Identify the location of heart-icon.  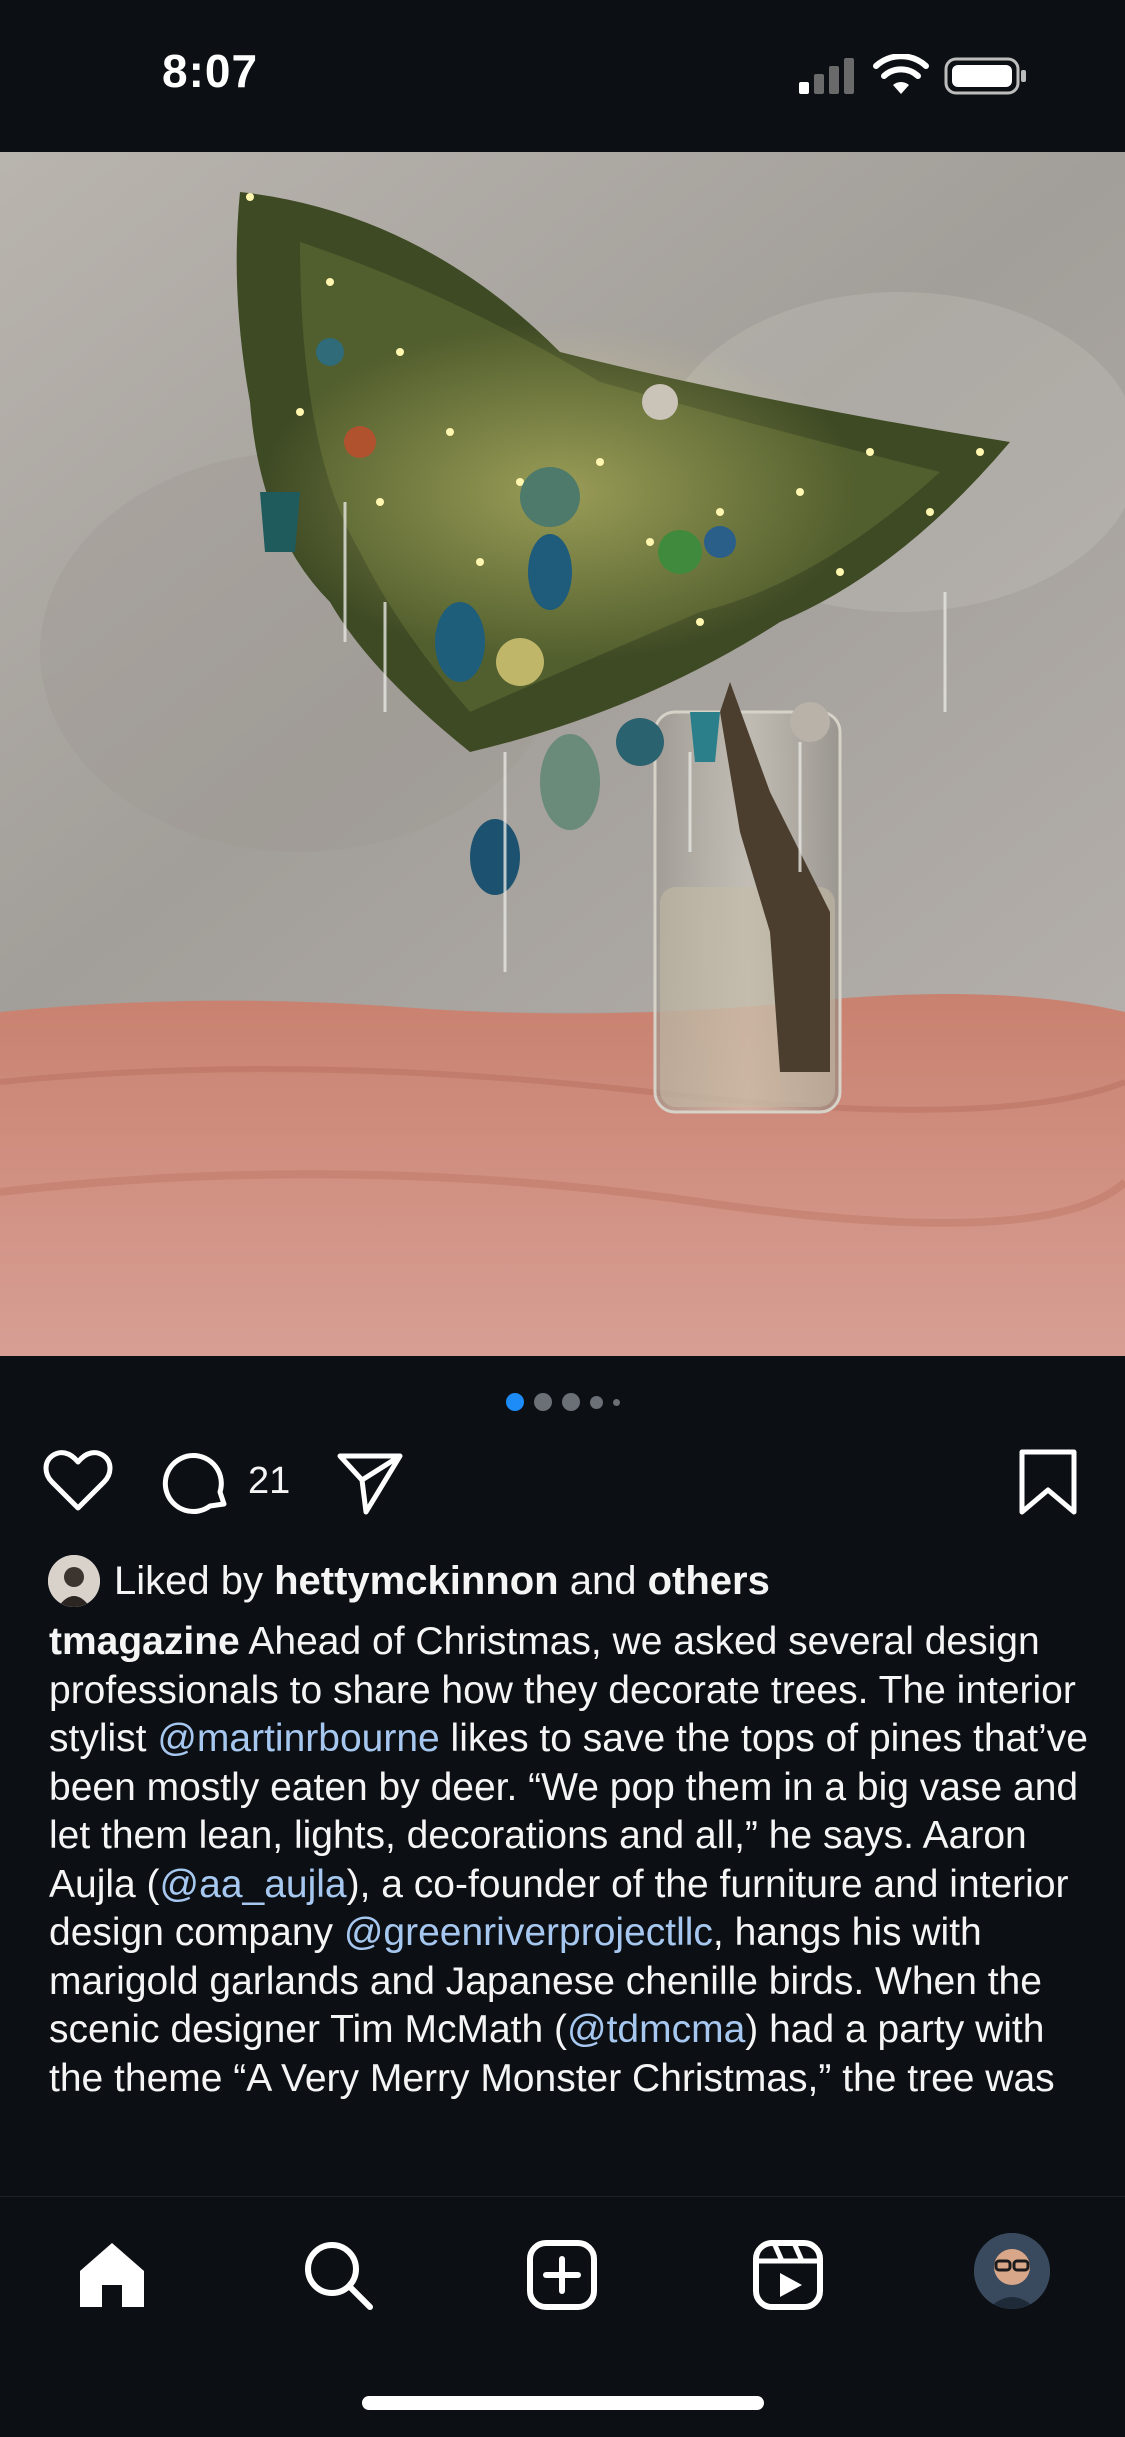
(78, 1482).